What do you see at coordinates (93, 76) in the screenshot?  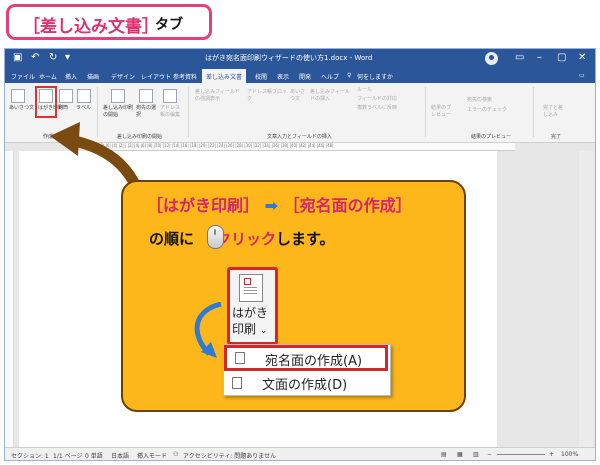 I see `tab-draw: 描画` at bounding box center [93, 76].